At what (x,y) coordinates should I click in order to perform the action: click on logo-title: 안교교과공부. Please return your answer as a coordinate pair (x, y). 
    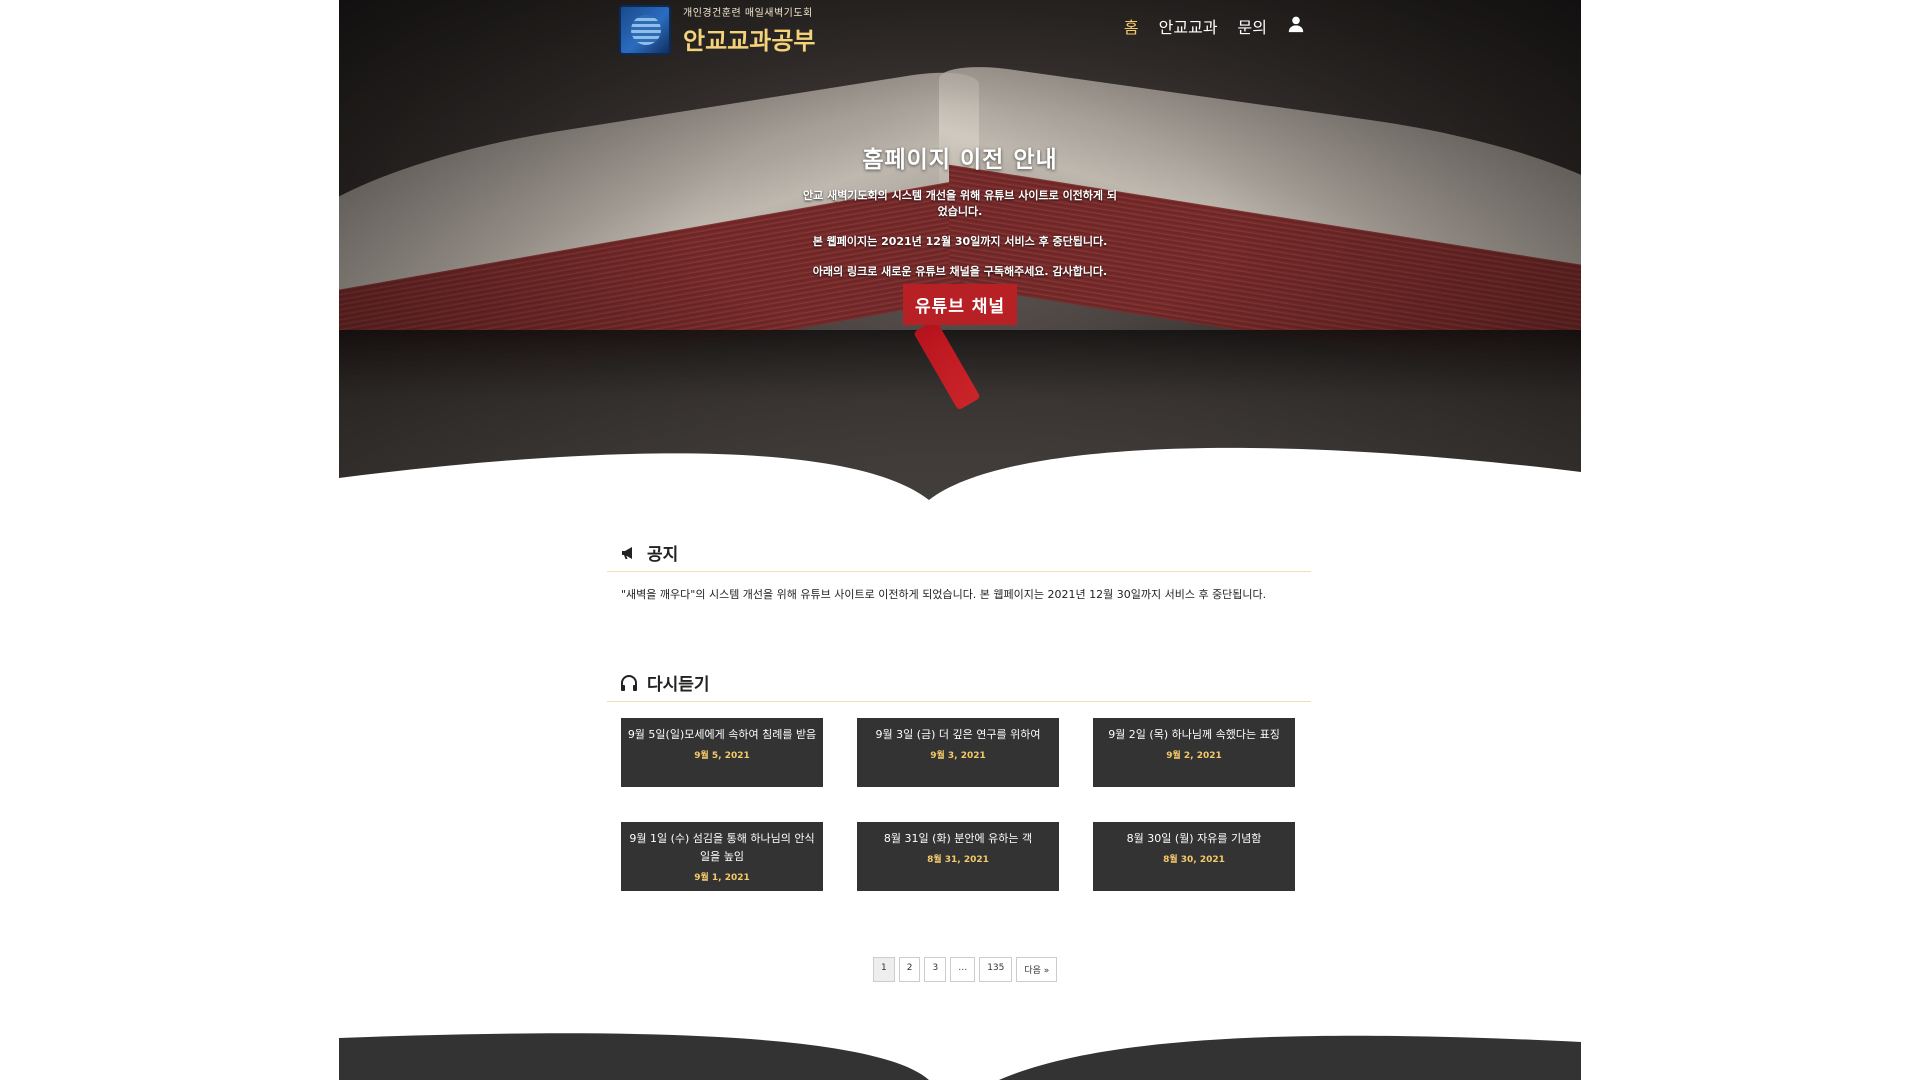
    Looking at the image, I should click on (749, 40).